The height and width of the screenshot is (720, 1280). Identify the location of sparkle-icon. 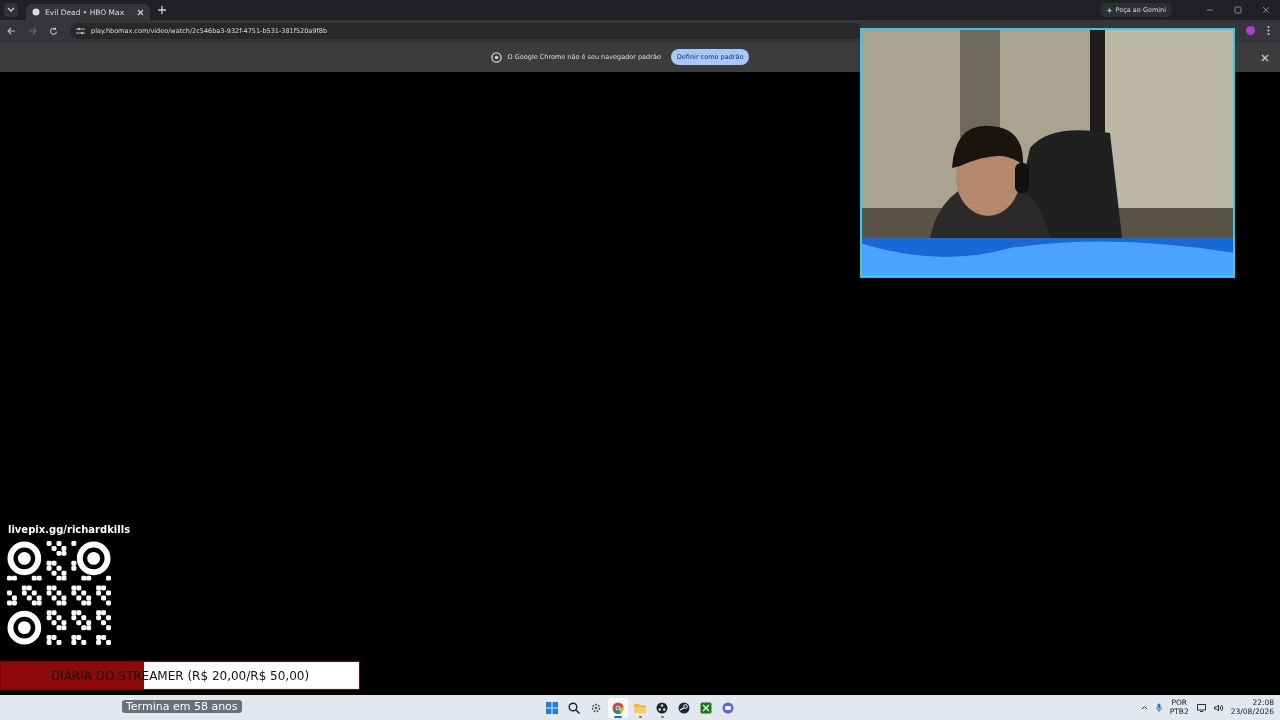
(1109, 10).